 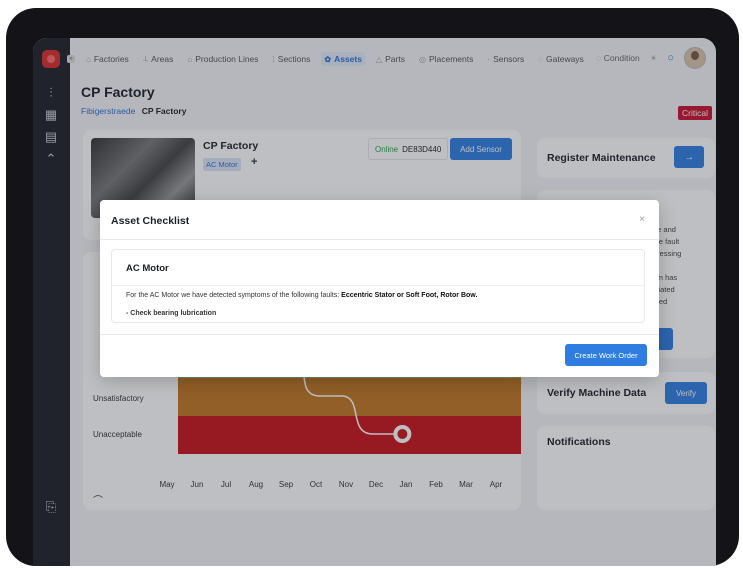 What do you see at coordinates (150, 221) in the screenshot?
I see `modal-title: Asset Checklist` at bounding box center [150, 221].